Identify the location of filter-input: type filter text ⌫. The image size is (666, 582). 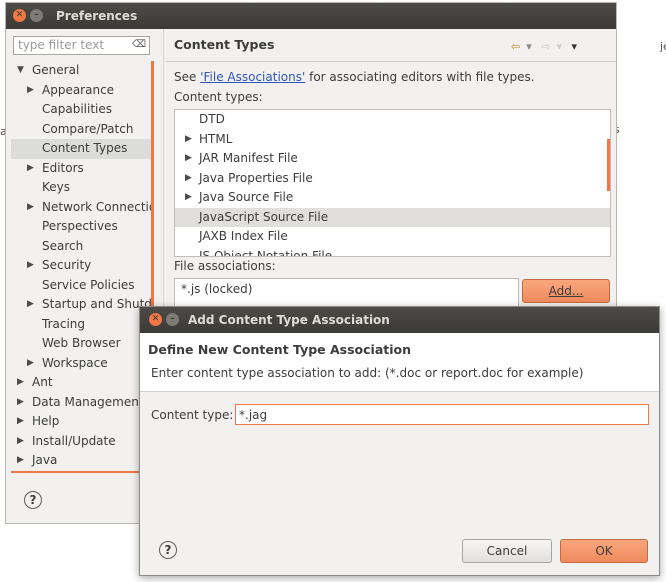
(81, 45).